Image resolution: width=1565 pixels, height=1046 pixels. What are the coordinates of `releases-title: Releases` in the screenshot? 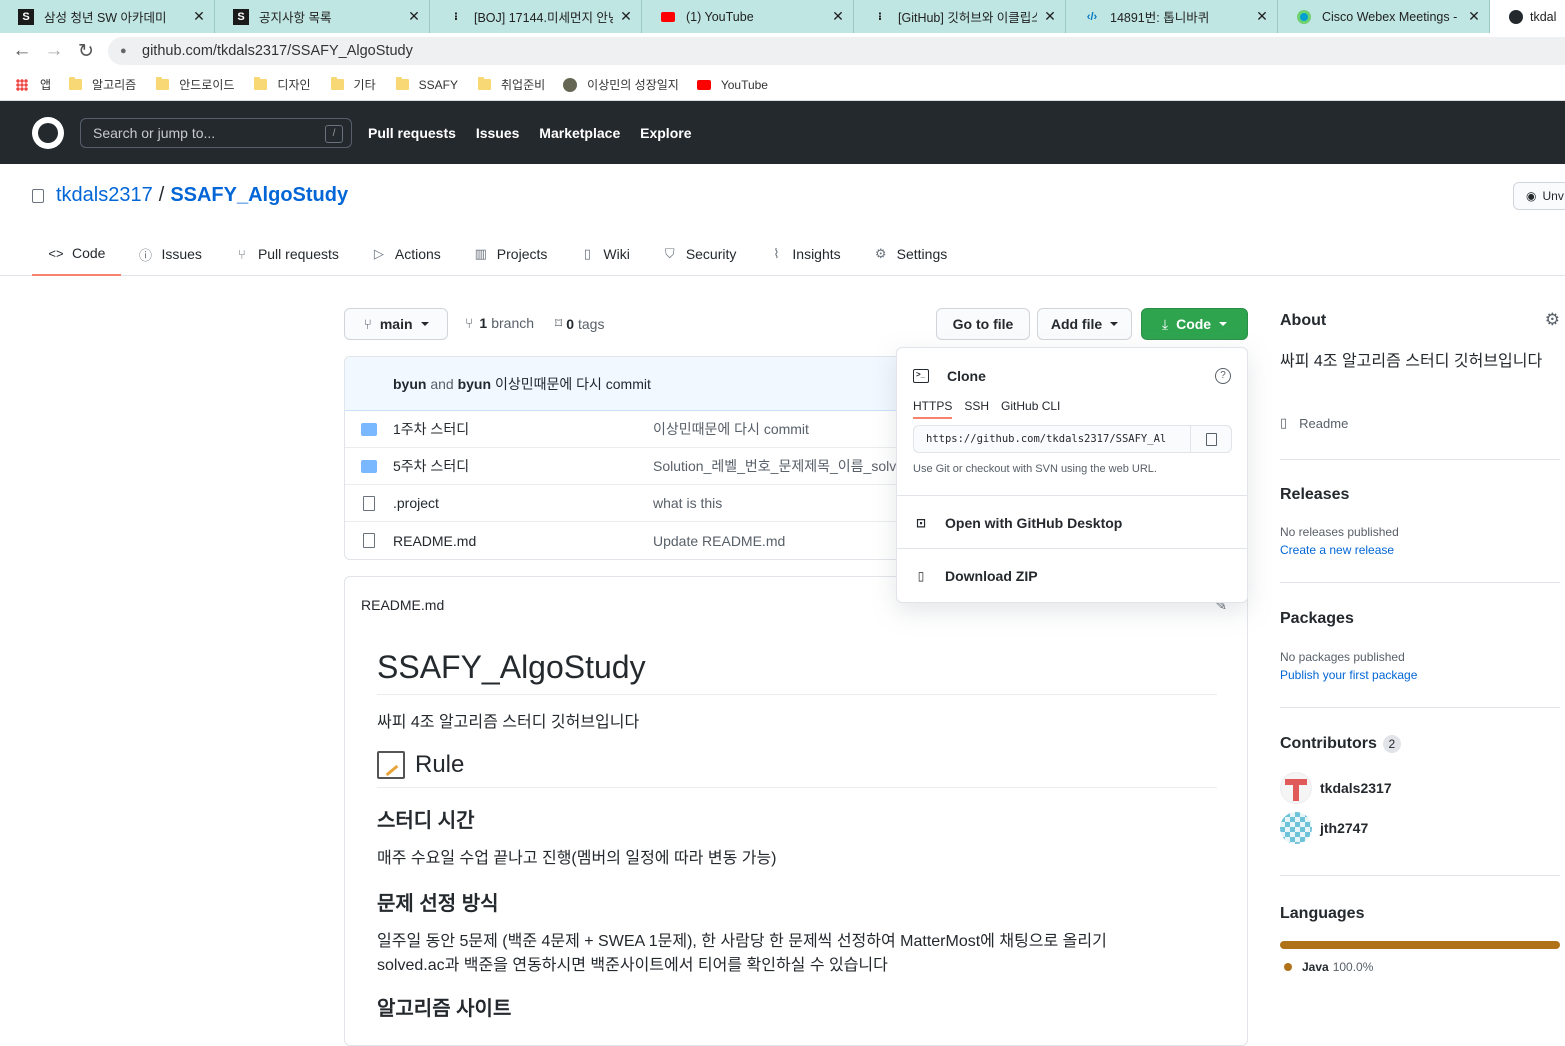 It's located at (1315, 494).